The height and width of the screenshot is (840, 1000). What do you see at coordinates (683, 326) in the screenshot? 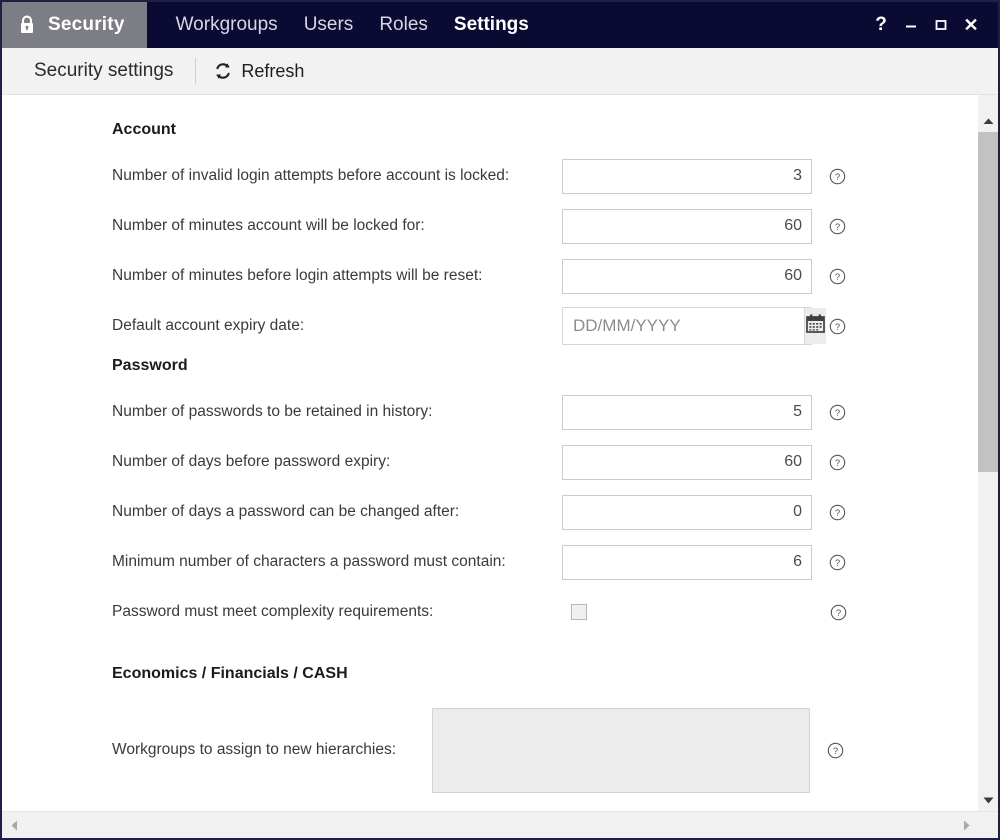
I see `default-account-expiry-input` at bounding box center [683, 326].